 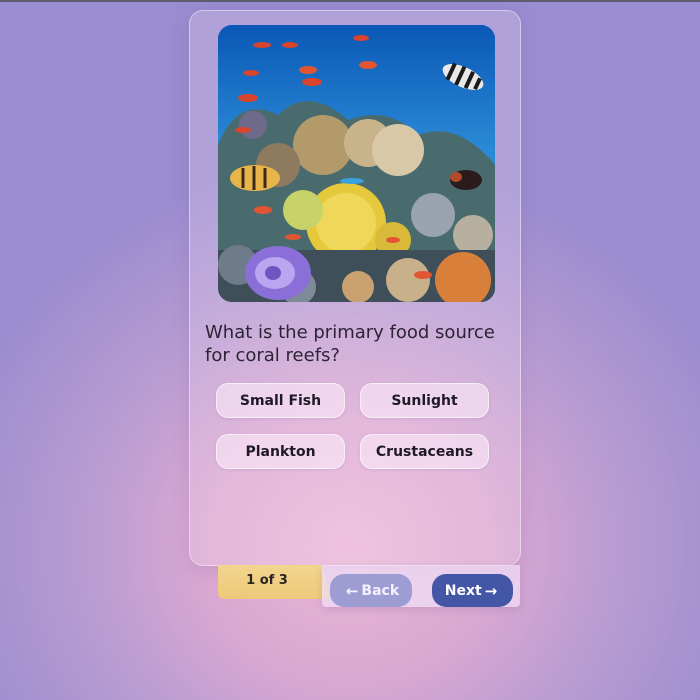 I want to click on answer-option-small-fish: Small Fish, so click(x=280, y=400).